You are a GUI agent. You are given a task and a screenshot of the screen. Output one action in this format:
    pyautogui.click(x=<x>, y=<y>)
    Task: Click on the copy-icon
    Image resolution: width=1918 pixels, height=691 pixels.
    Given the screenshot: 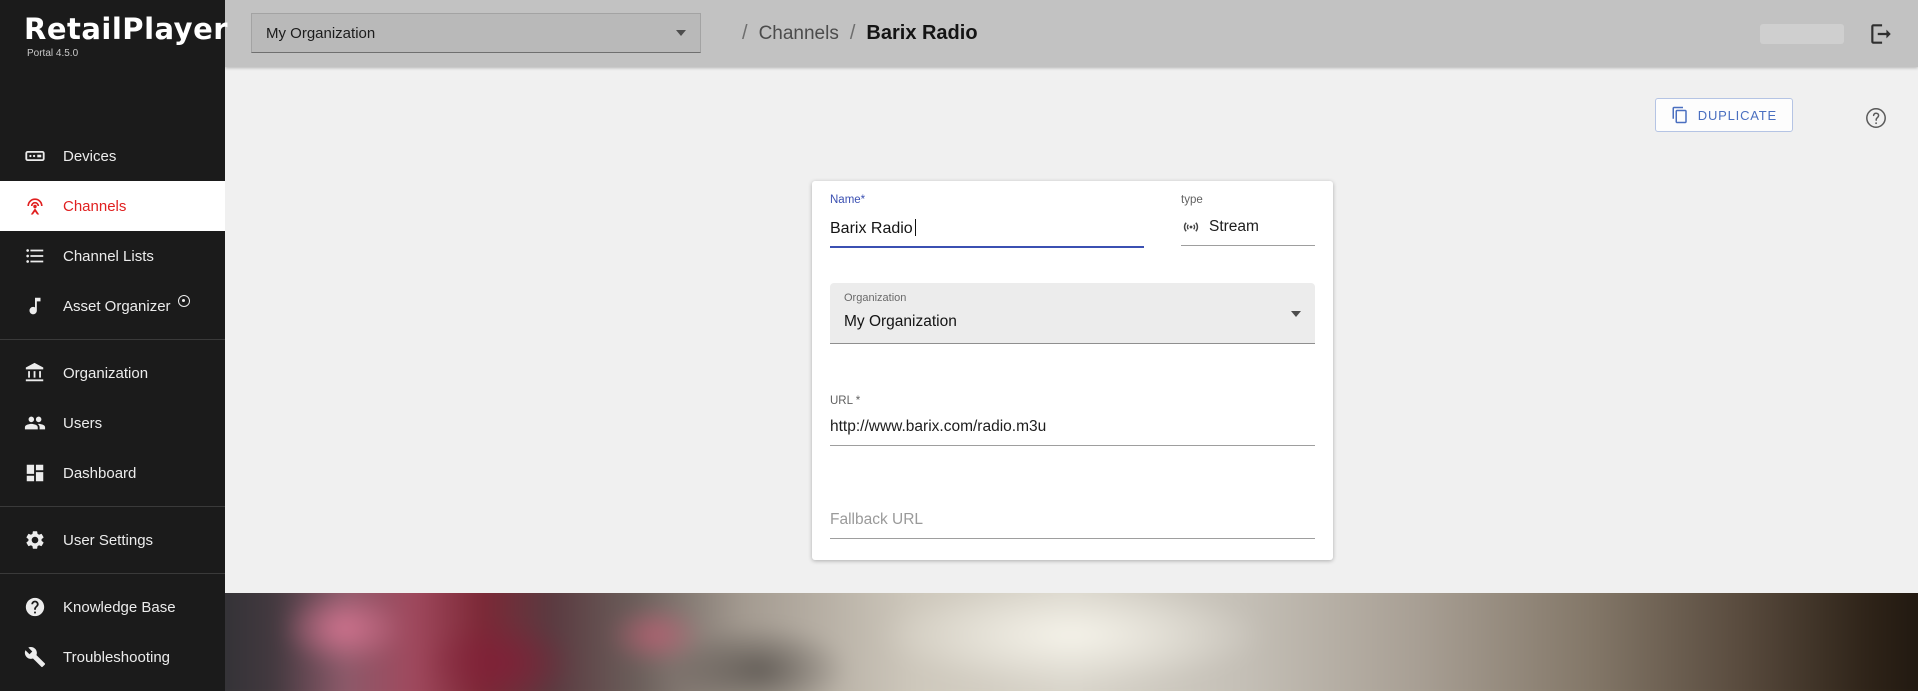 What is the action you would take?
    pyautogui.click(x=1680, y=115)
    